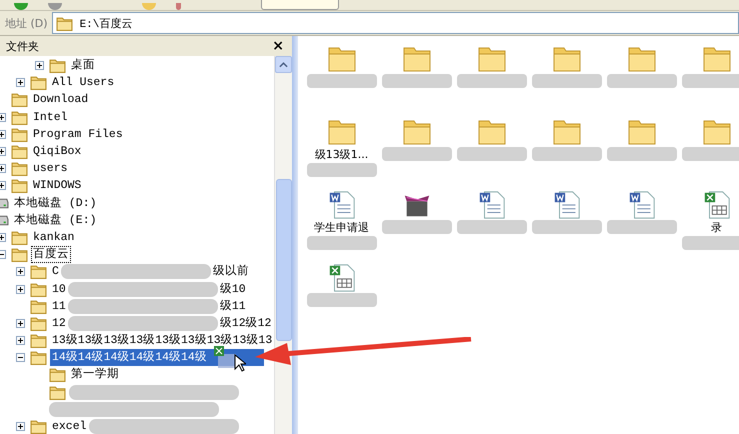  Describe the element at coordinates (22, 46) in the screenshot. I see `panel-title: 文件夹` at that location.